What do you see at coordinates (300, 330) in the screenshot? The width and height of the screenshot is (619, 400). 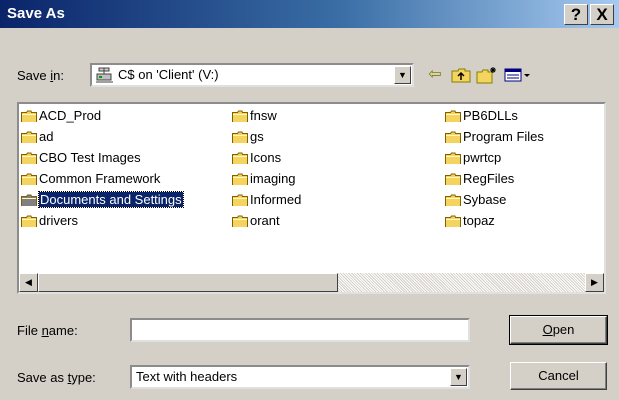 I see `file-name-input` at bounding box center [300, 330].